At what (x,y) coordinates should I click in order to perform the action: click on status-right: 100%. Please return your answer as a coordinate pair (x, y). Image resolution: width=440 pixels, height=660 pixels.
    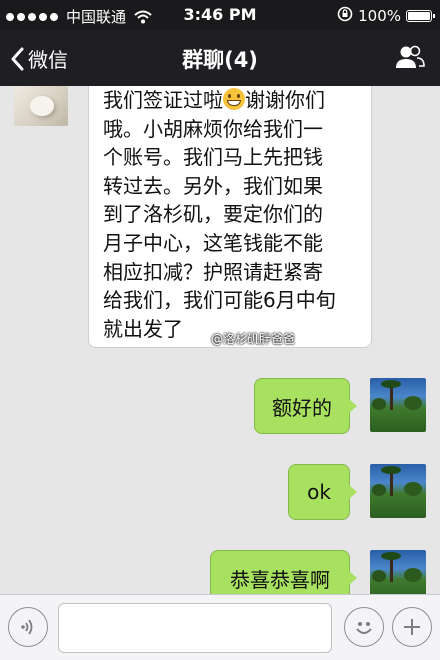
    Looking at the image, I should click on (386, 16).